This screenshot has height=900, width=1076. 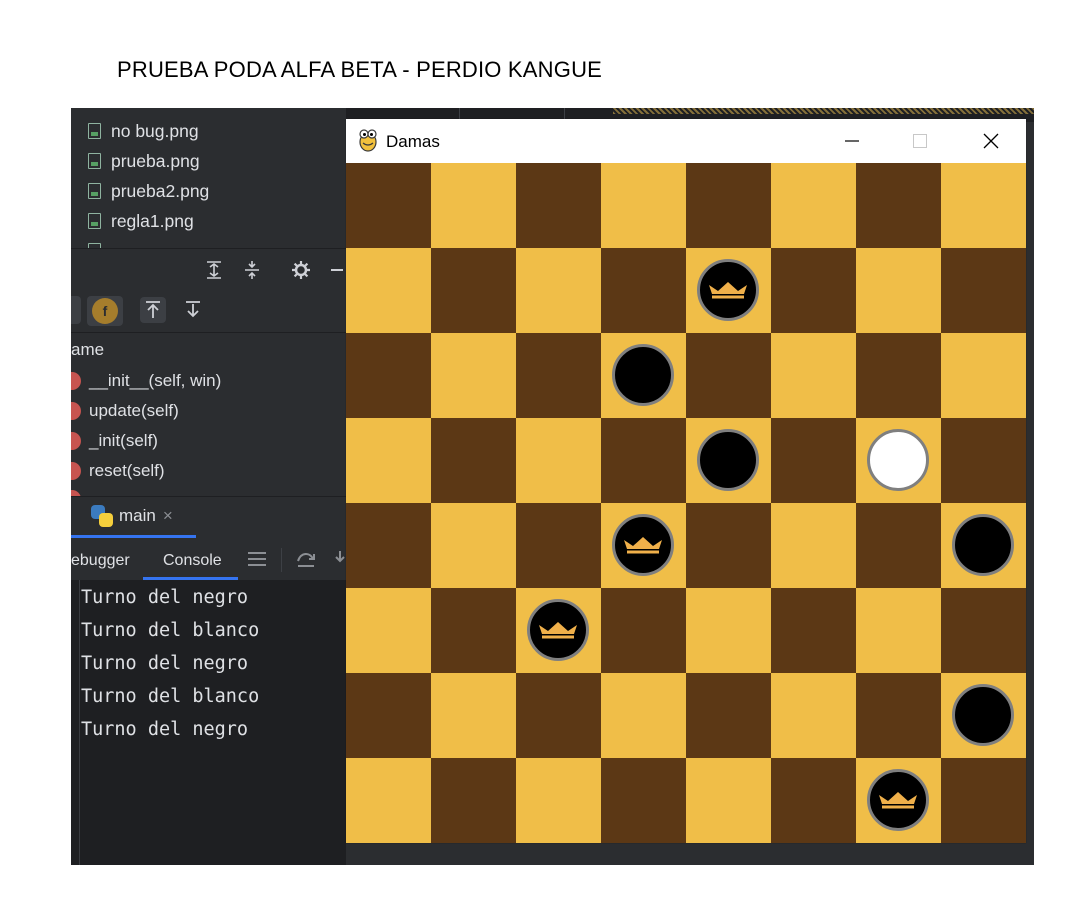 What do you see at coordinates (193, 310) in the screenshot?
I see `navigate-down-icon` at bounding box center [193, 310].